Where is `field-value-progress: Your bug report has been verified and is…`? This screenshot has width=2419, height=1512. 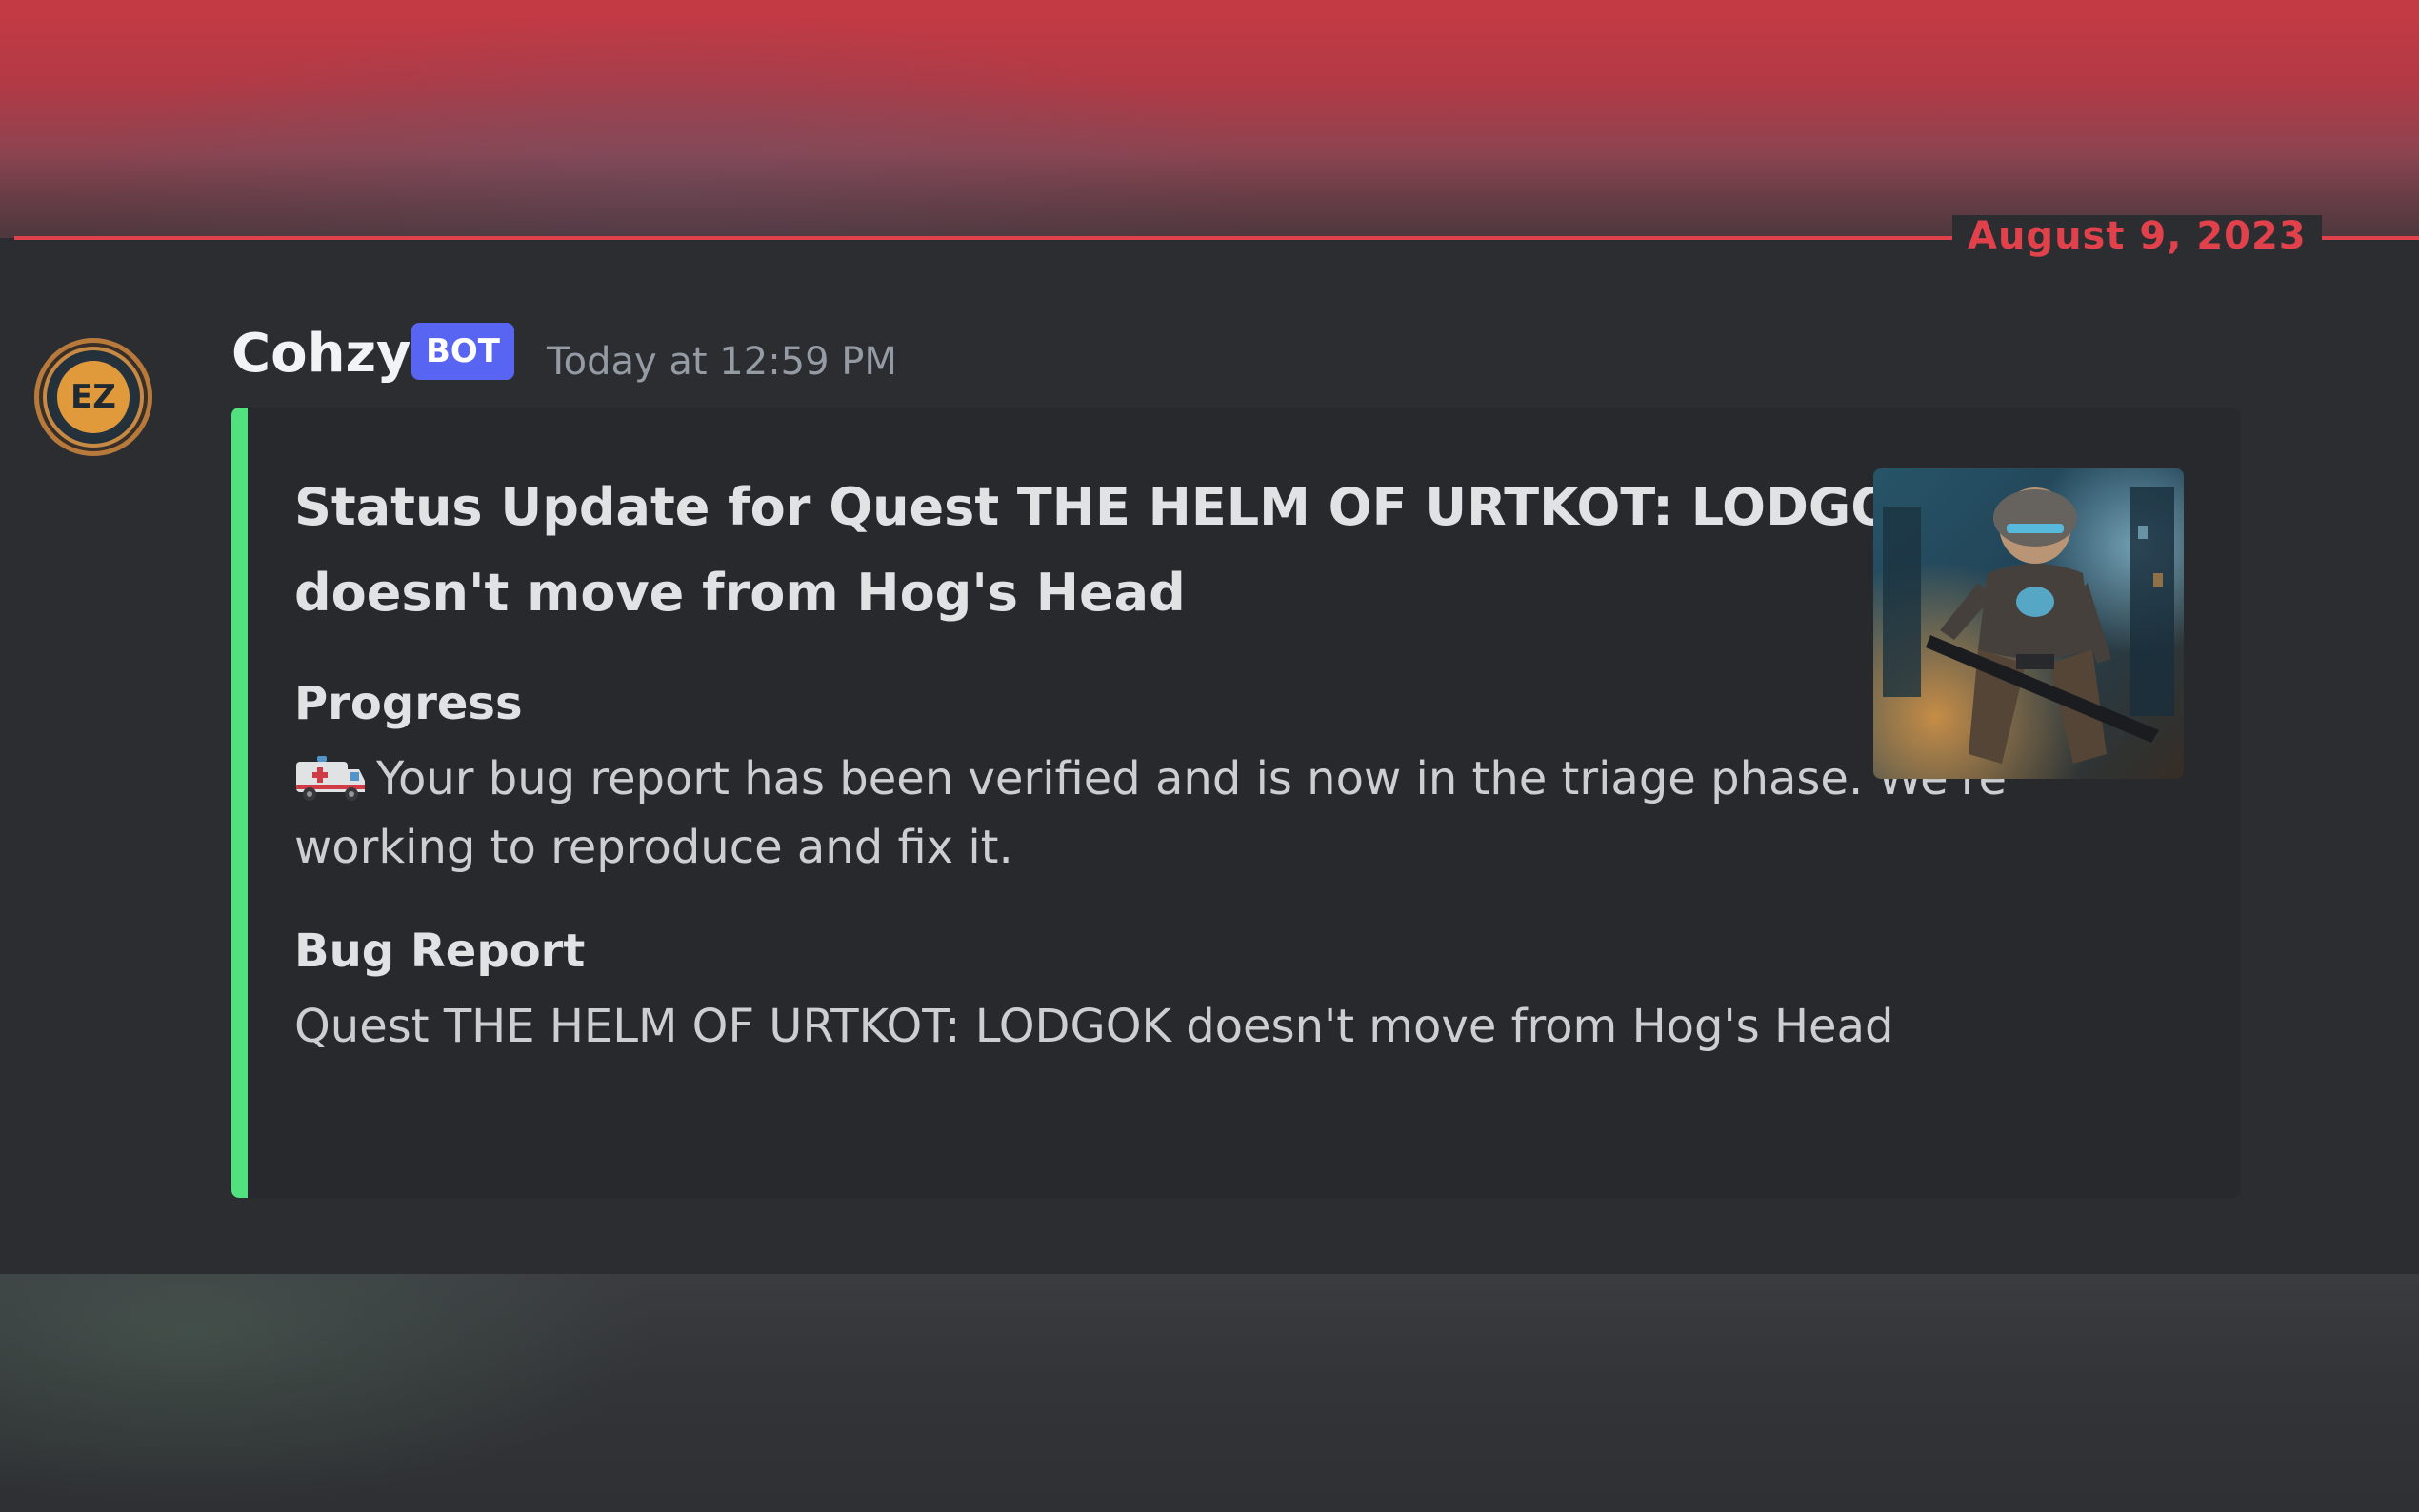
field-value-progress: Your bug report has been verified and is… is located at coordinates (1170, 813).